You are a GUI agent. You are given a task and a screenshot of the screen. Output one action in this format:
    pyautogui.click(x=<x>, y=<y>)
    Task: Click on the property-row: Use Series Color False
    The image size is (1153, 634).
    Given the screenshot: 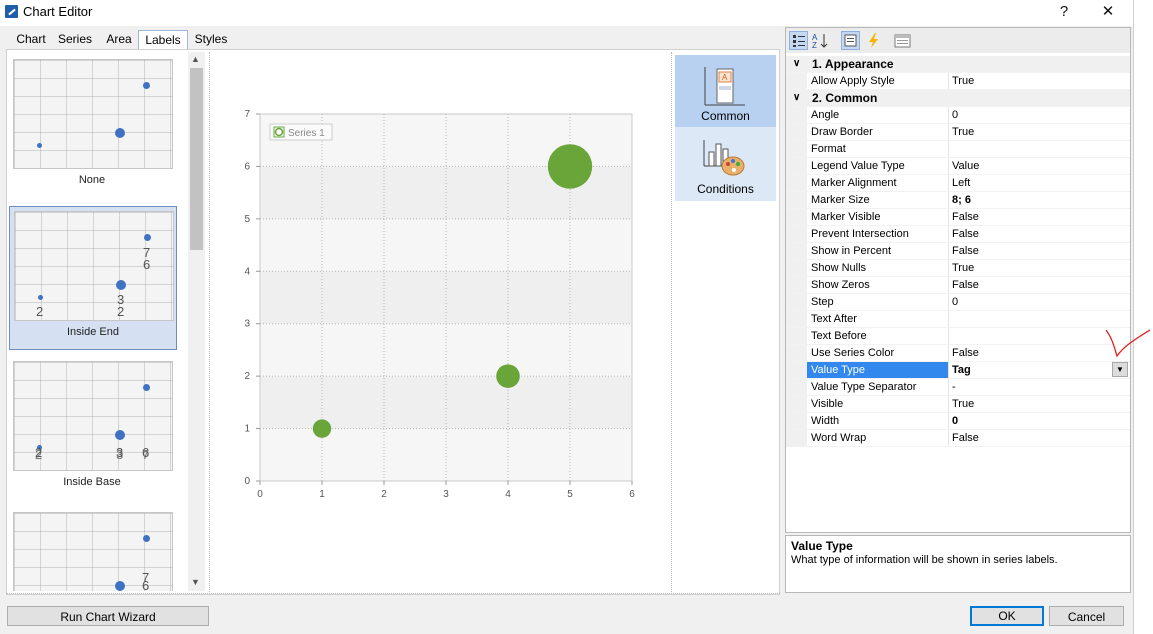 What is the action you would take?
    pyautogui.click(x=958, y=353)
    